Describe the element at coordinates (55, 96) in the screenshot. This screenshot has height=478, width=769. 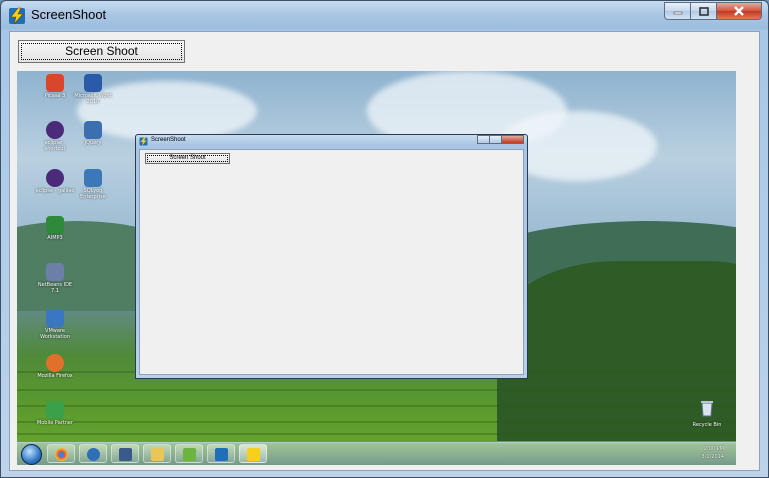
I see `desktop-icon-label: Picasa 3` at that location.